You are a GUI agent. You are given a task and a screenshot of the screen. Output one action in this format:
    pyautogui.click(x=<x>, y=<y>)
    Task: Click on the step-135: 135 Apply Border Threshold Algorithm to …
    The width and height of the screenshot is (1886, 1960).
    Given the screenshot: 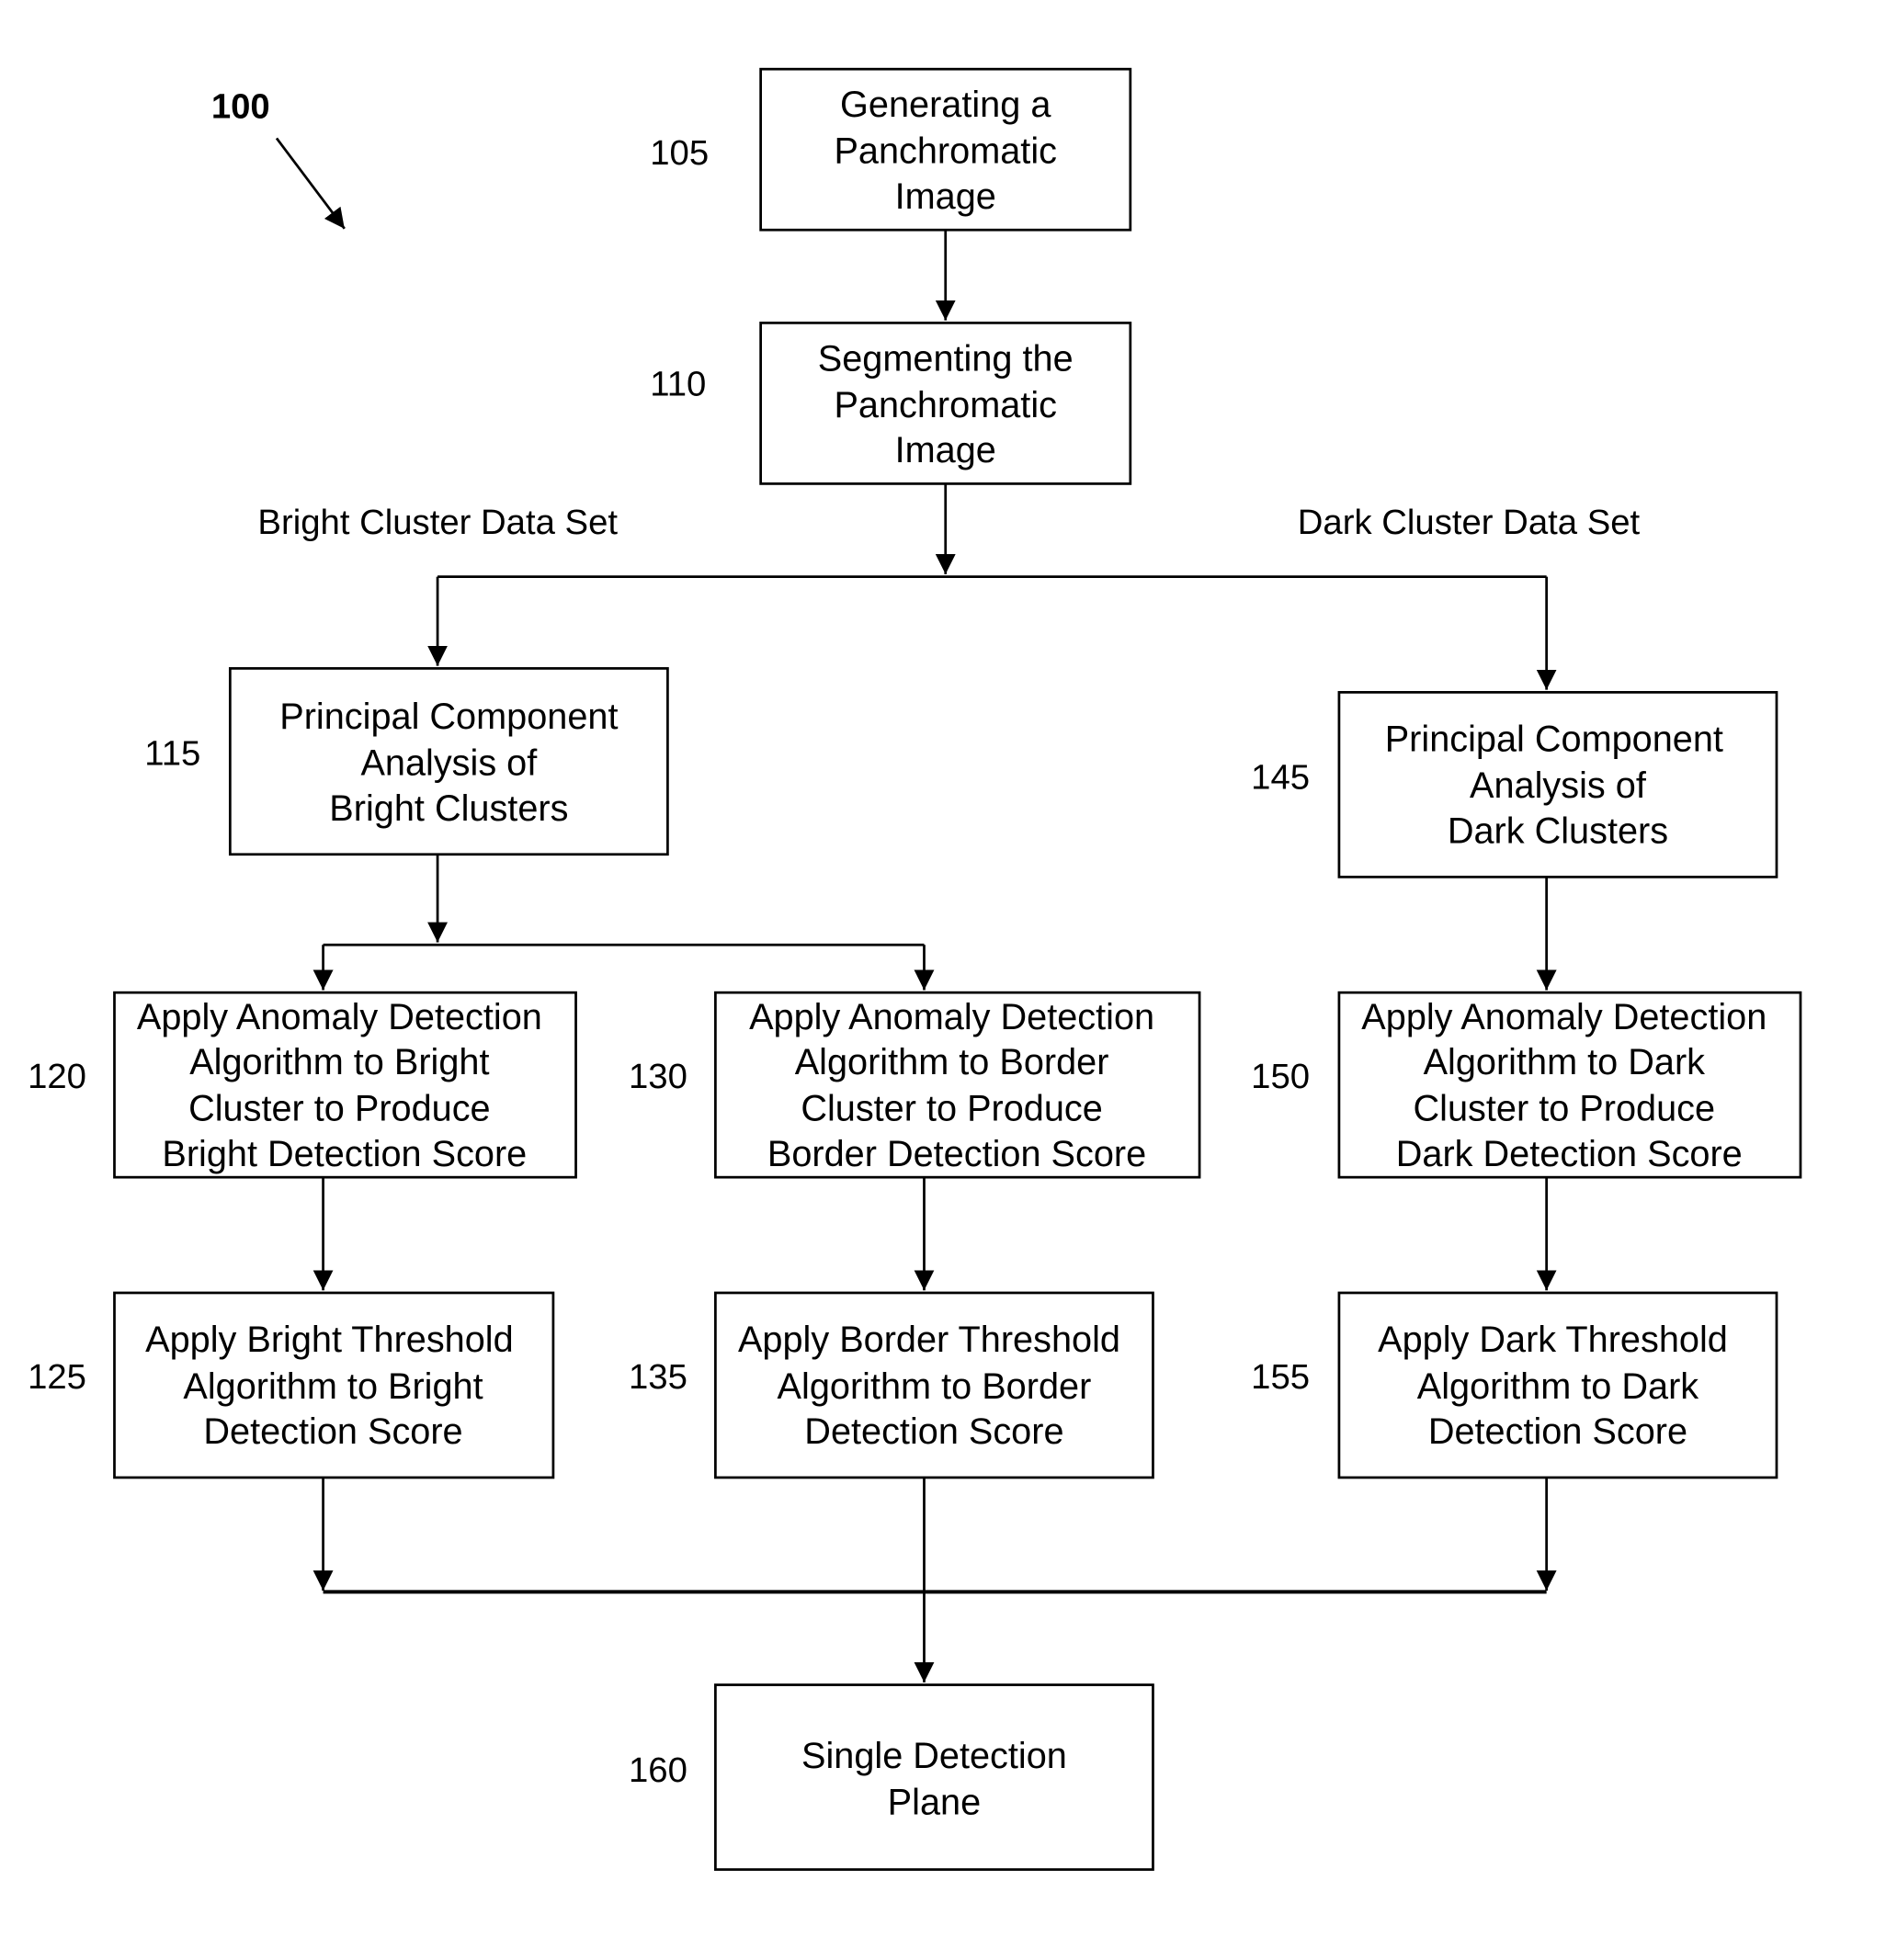 What is the action you would take?
    pyautogui.click(x=891, y=1385)
    